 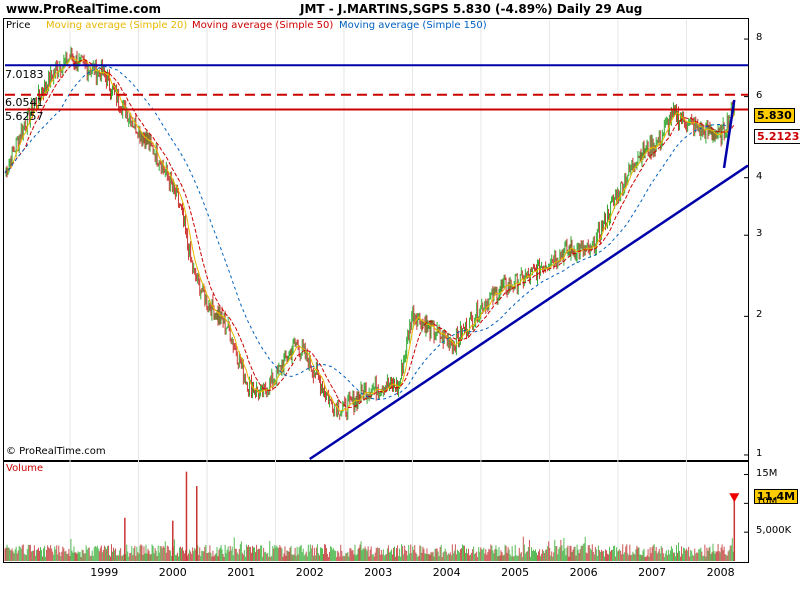 I want to click on x-tick-label-2005: 2005, so click(x=515, y=572).